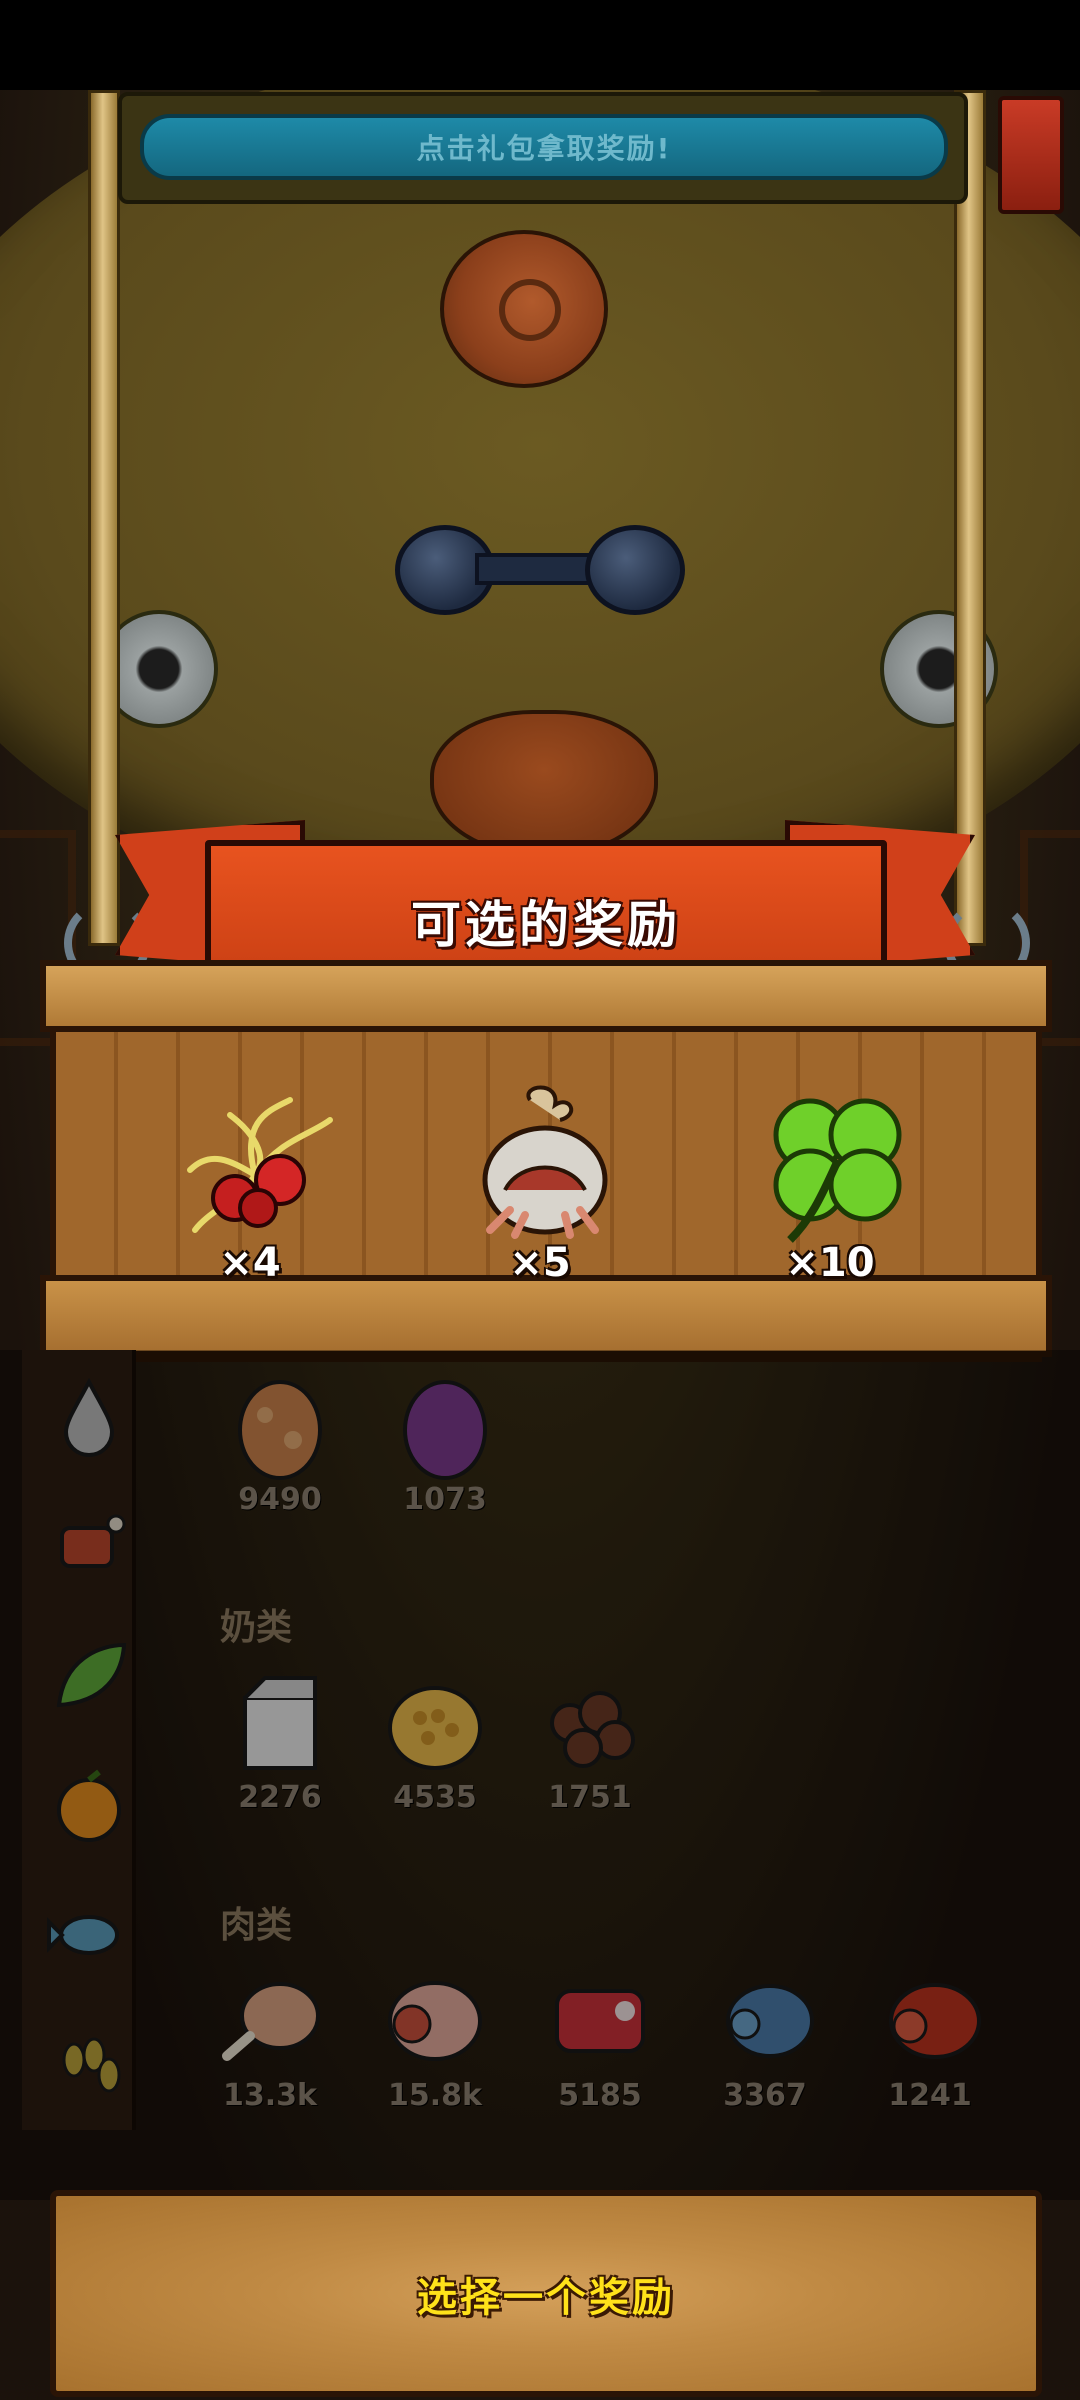  What do you see at coordinates (970, 518) in the screenshot?
I see `right-rope` at bounding box center [970, 518].